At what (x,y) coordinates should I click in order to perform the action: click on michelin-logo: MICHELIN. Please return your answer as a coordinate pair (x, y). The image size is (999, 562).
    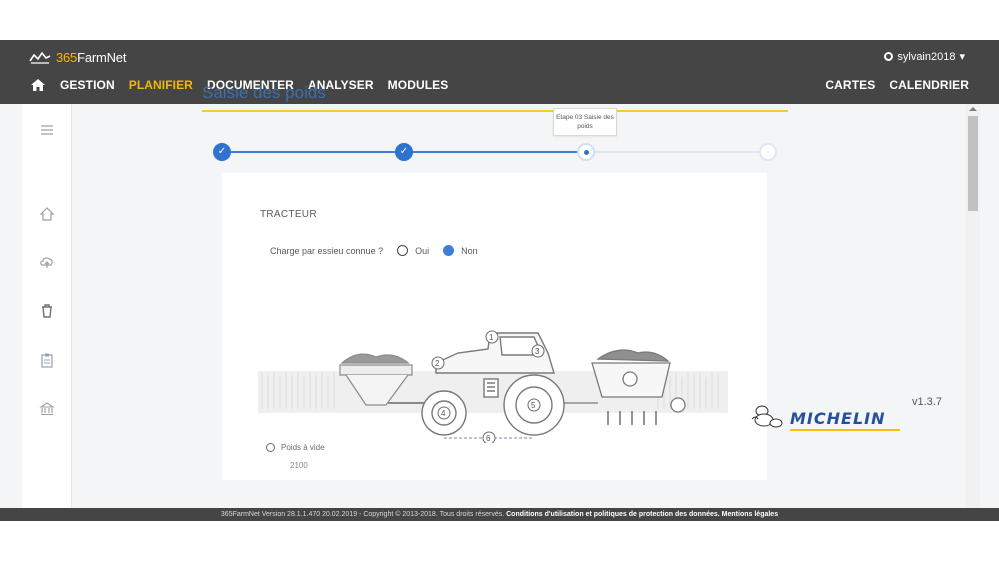
    Looking at the image, I should click on (825, 418).